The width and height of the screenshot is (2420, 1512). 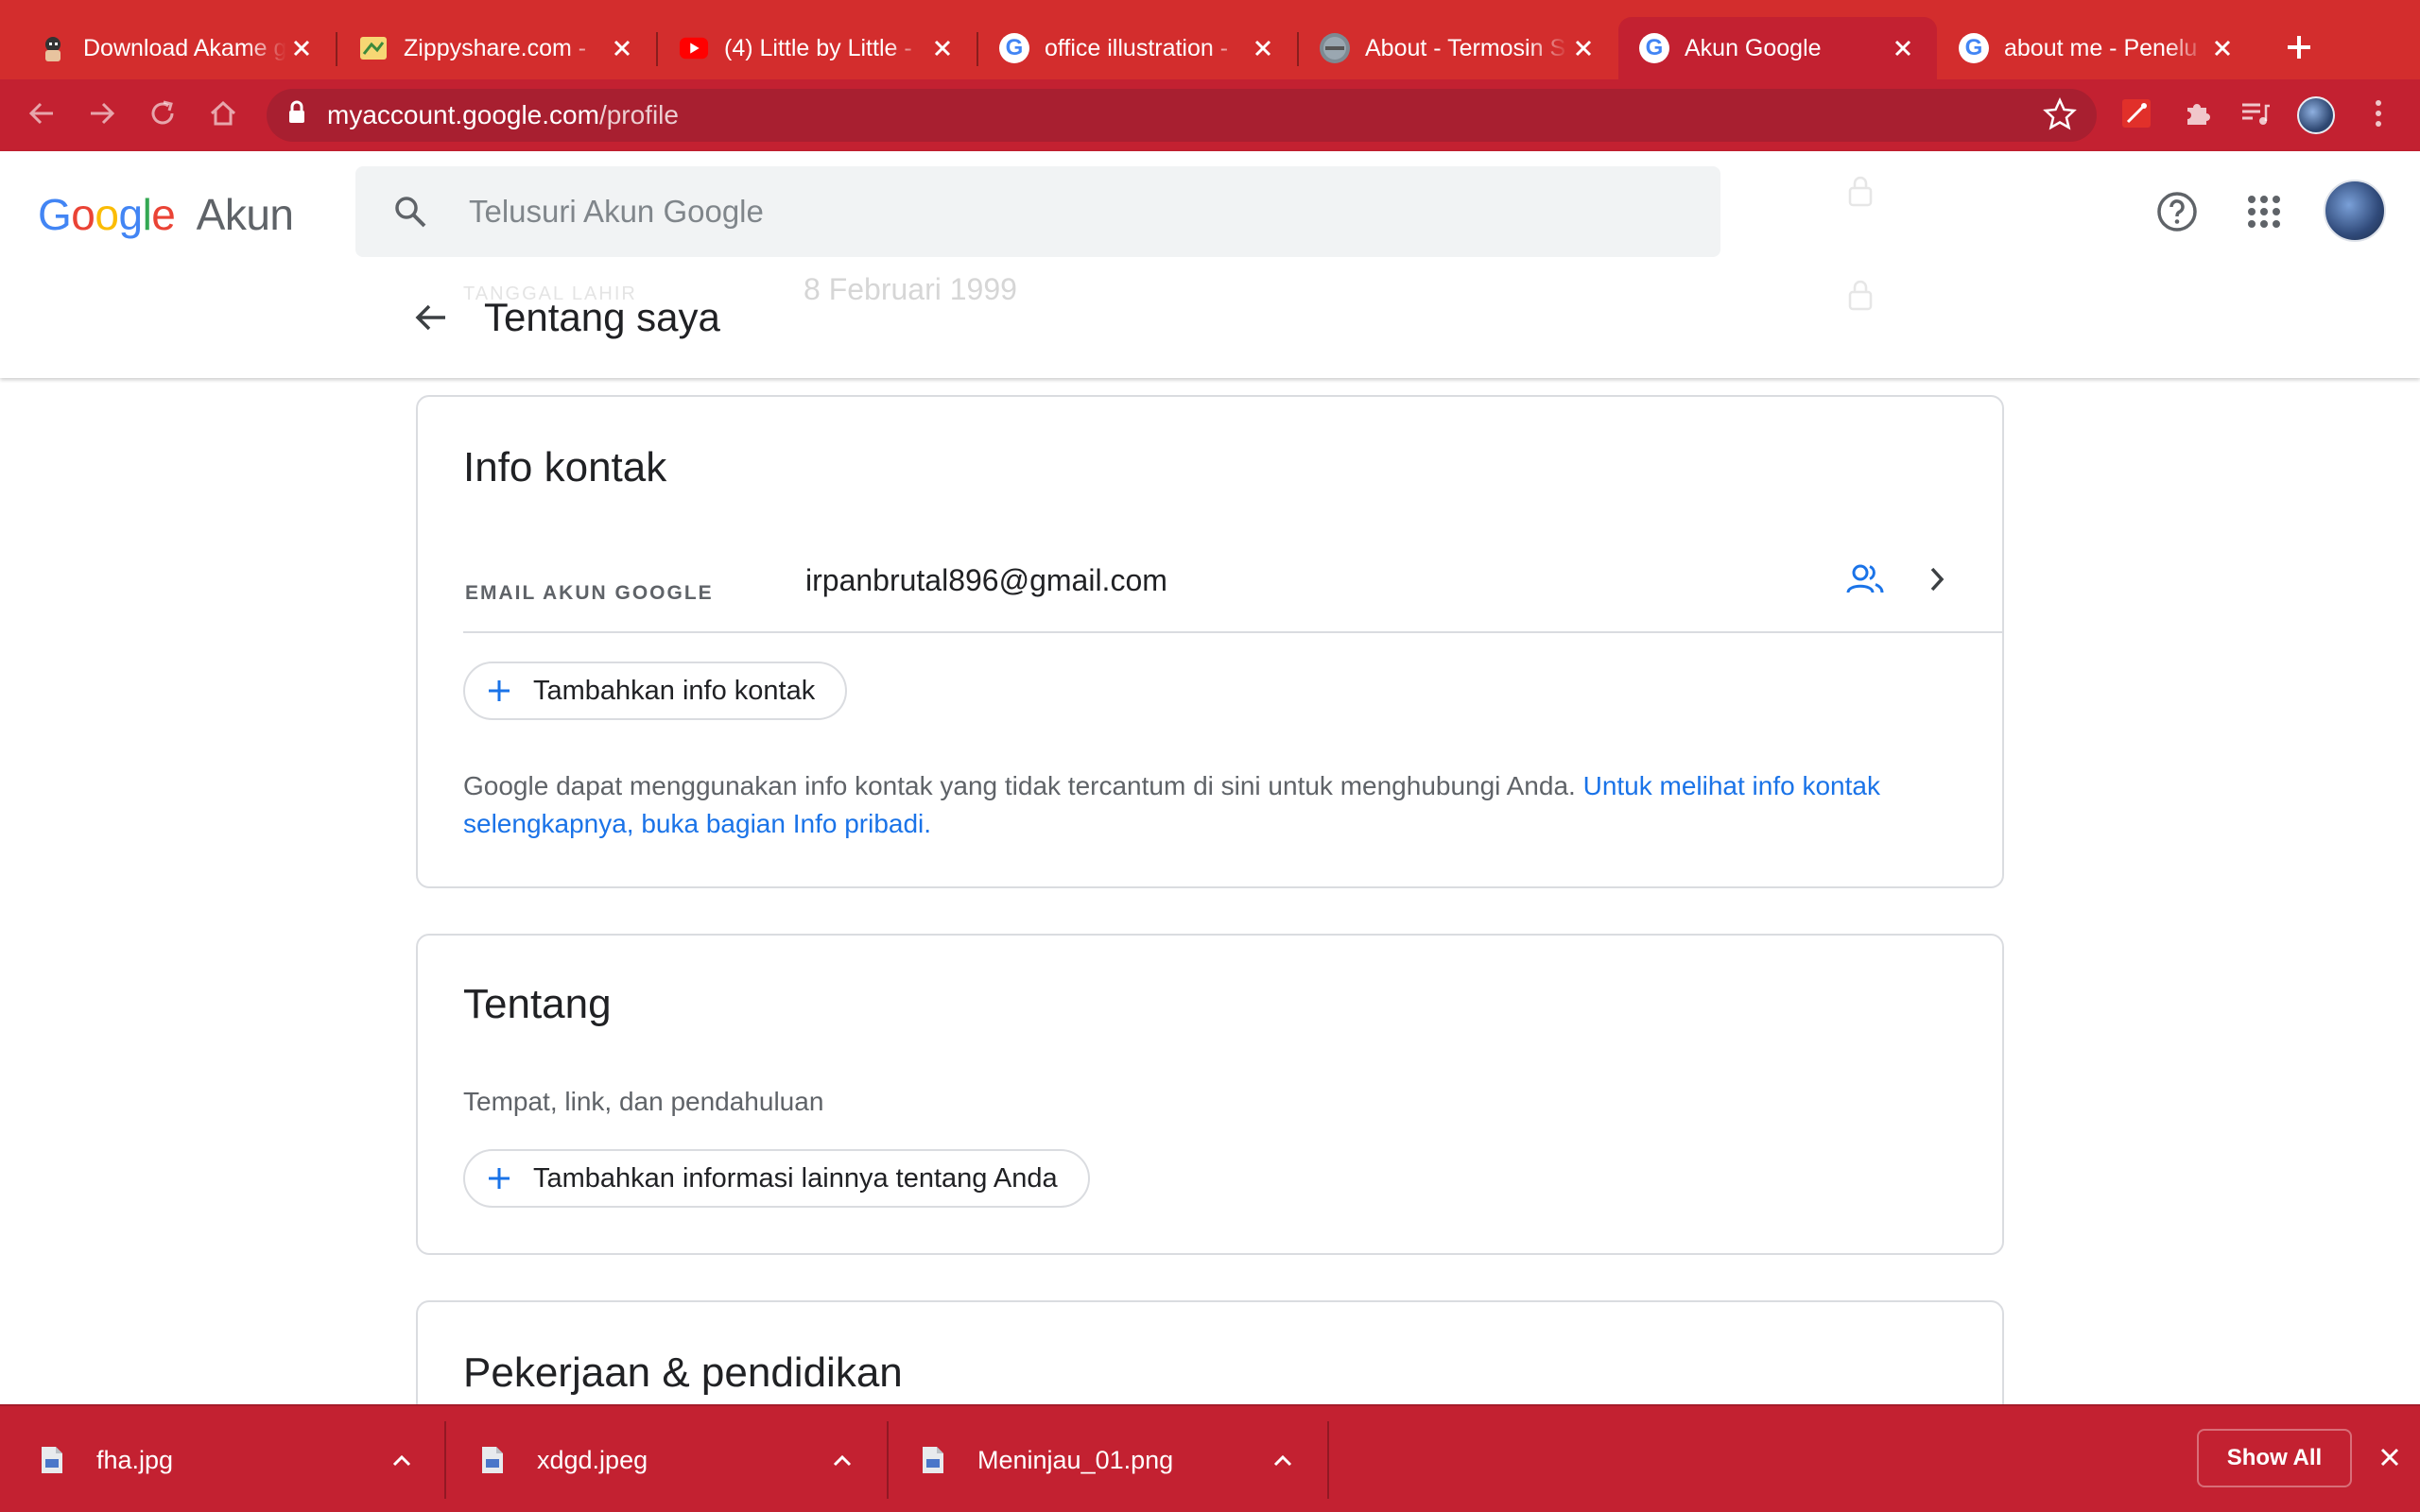 What do you see at coordinates (1075, 1459) in the screenshot?
I see `download-filename: Meninjau_01.png` at bounding box center [1075, 1459].